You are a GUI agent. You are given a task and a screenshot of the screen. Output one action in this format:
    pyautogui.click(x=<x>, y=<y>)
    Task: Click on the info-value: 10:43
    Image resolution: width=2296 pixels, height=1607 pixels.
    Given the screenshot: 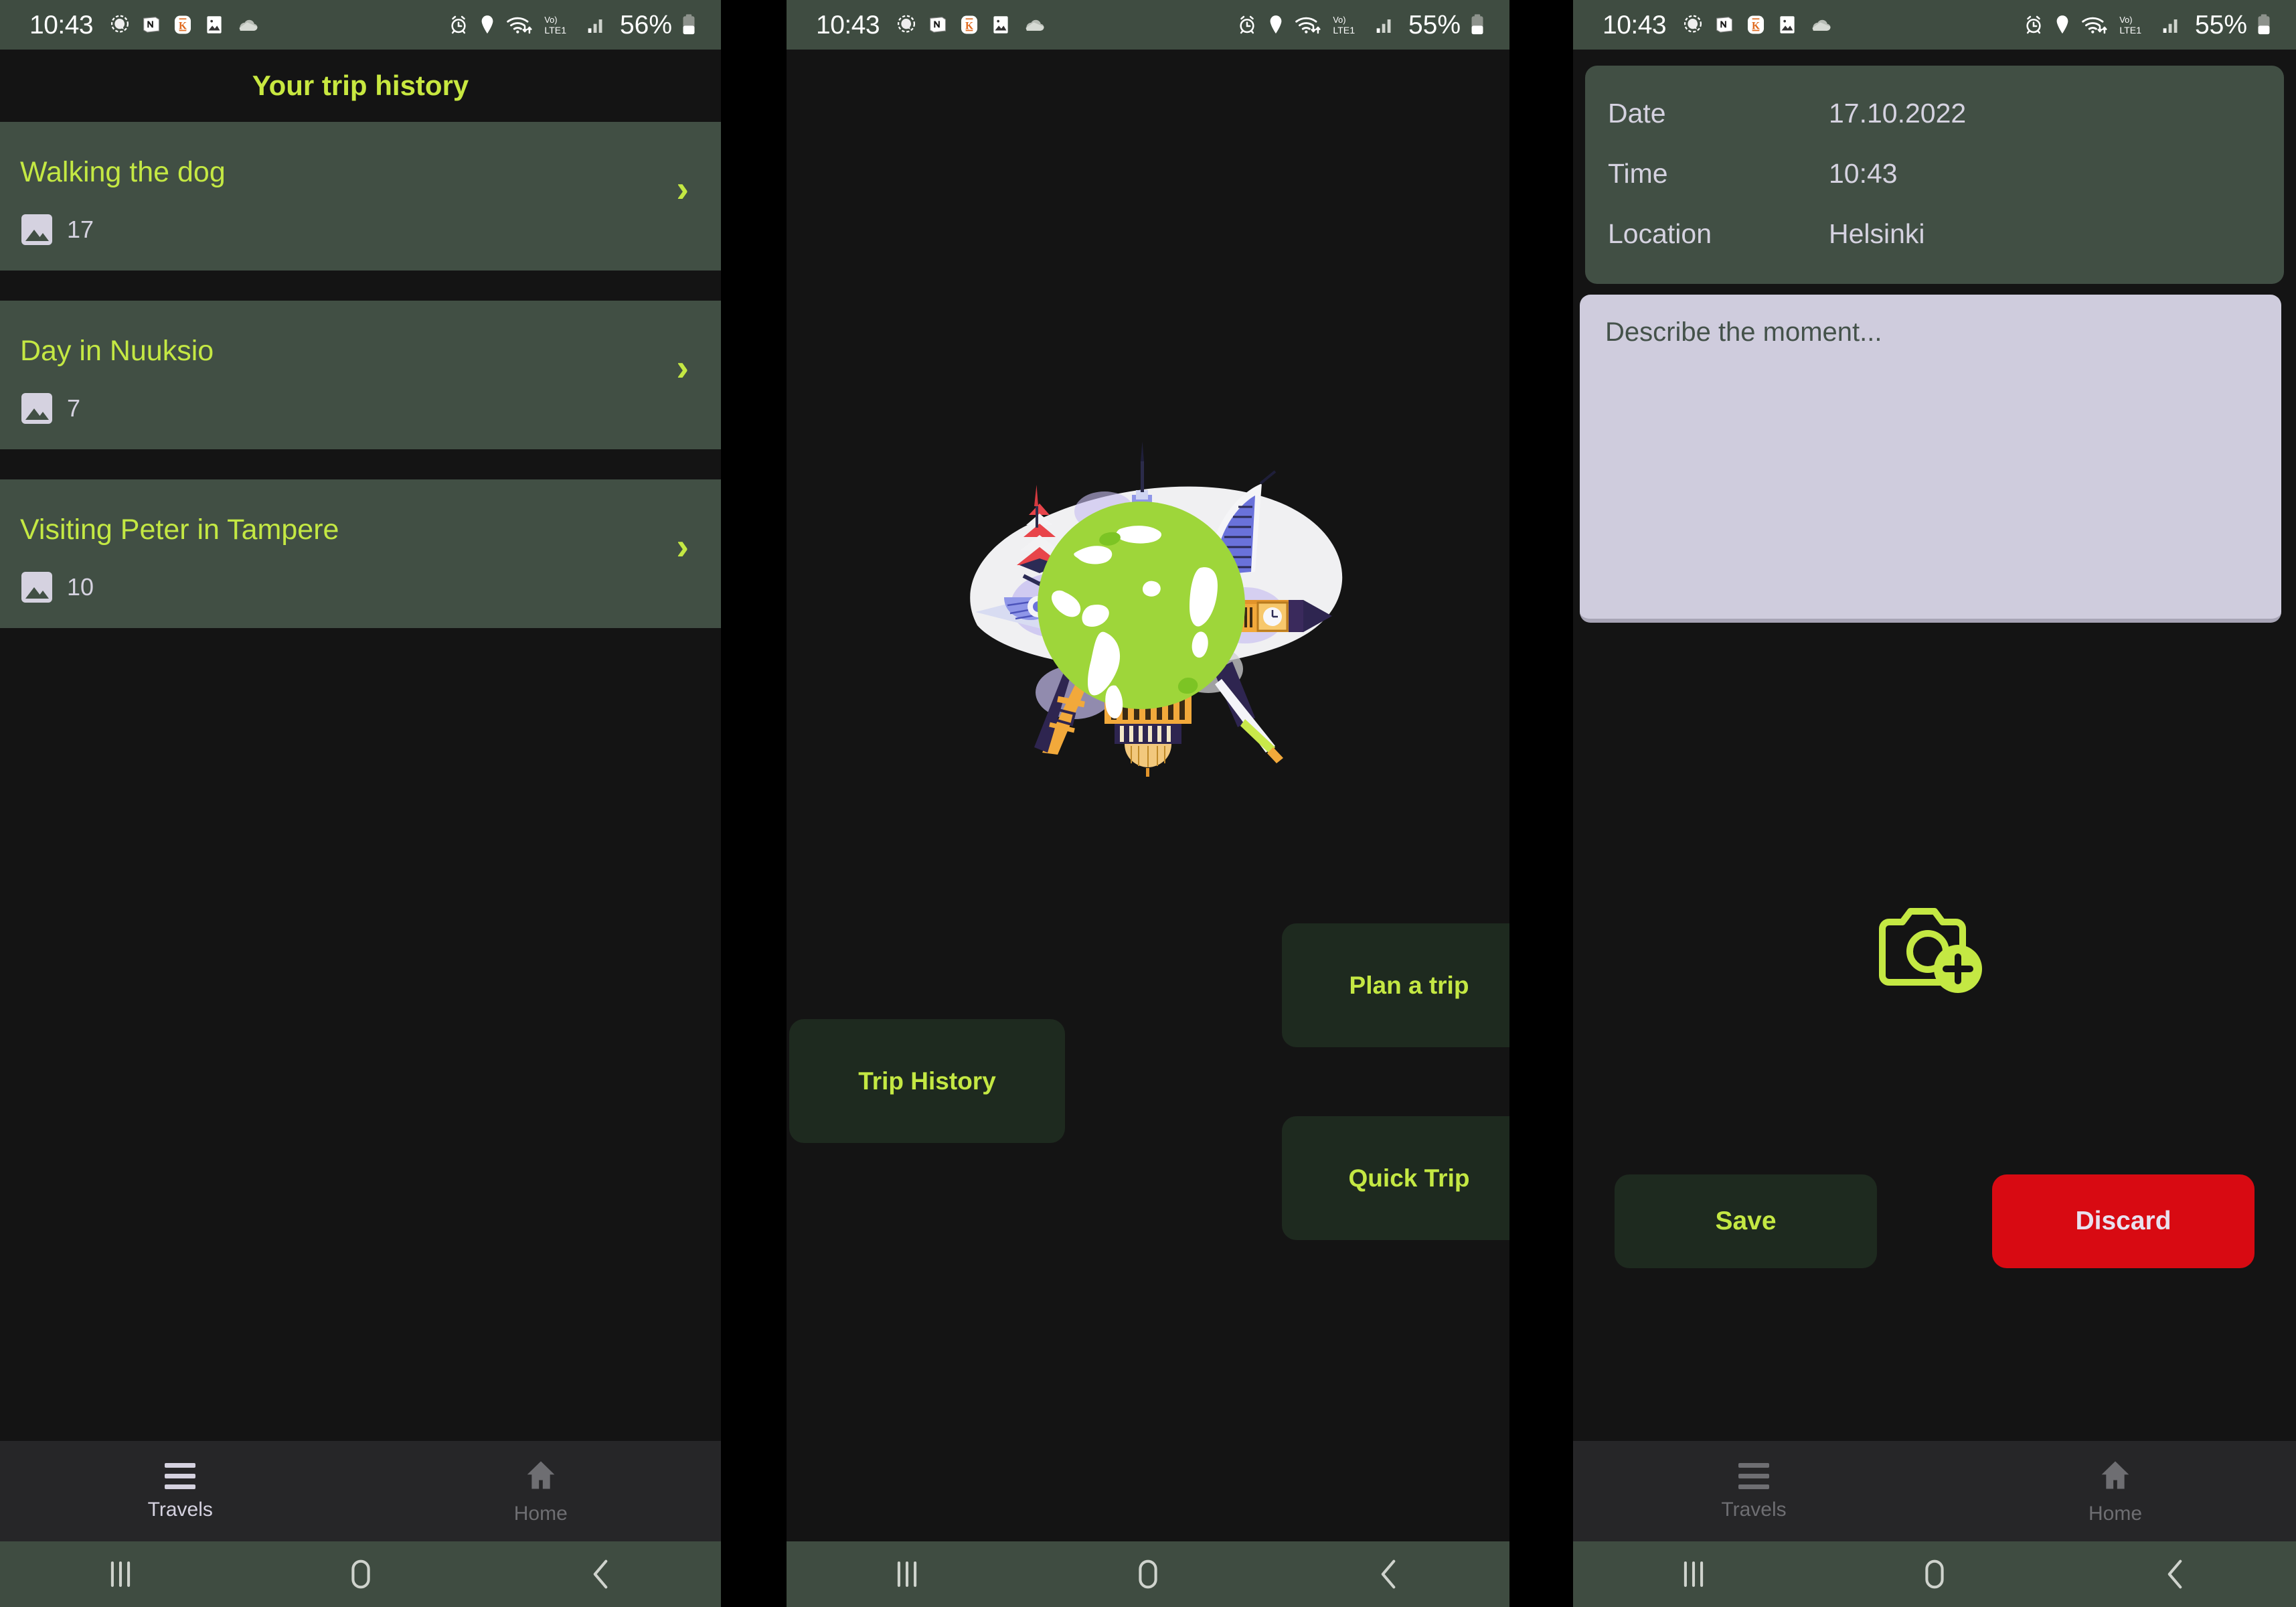 What is the action you would take?
    pyautogui.click(x=1863, y=173)
    